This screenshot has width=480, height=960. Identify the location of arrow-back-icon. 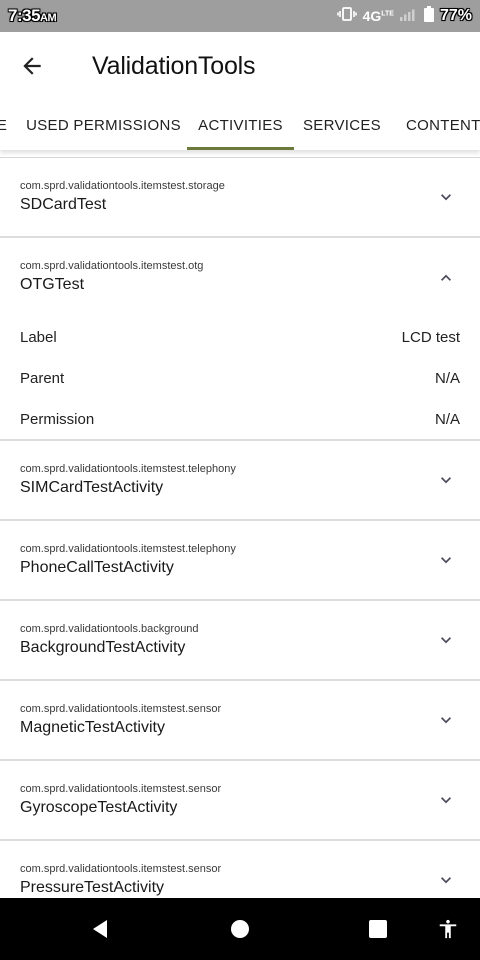
(32, 66).